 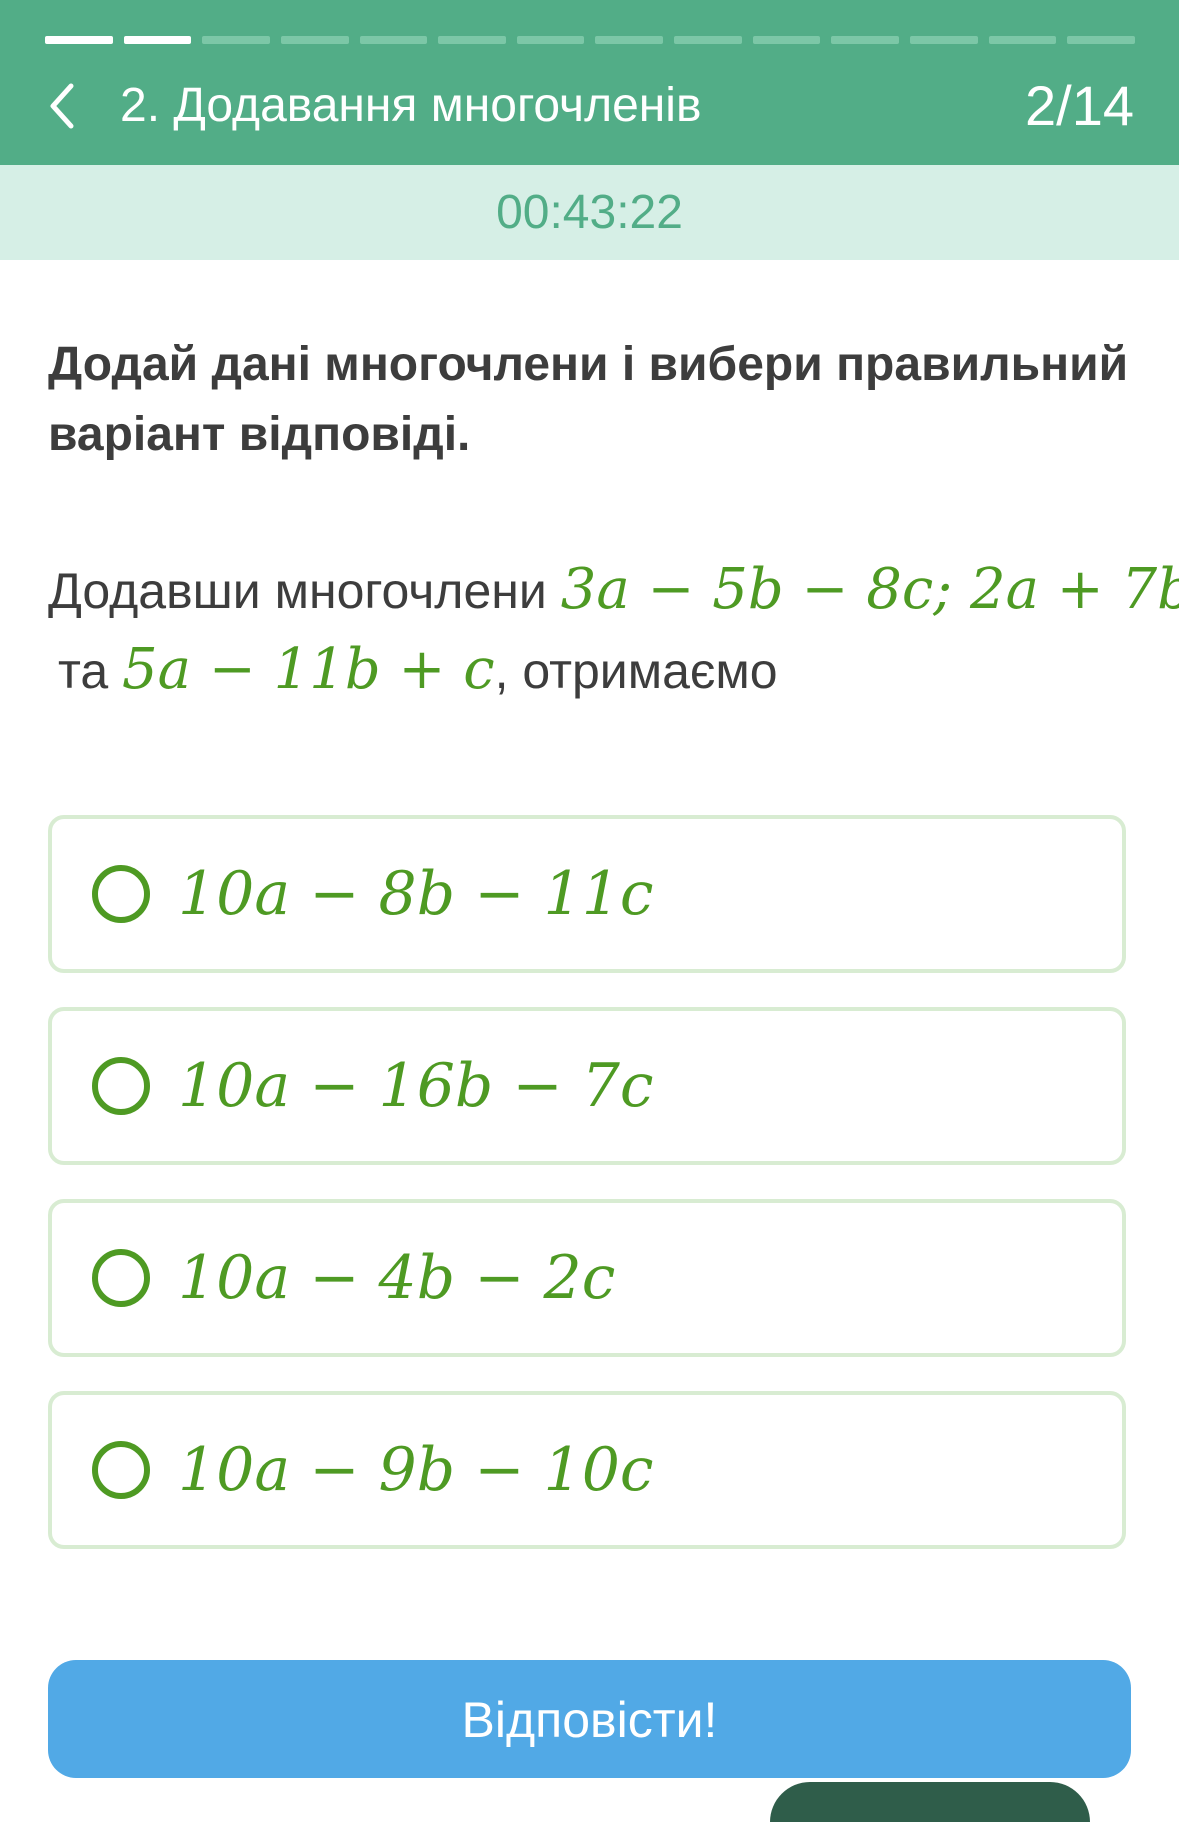 What do you see at coordinates (747, 589) in the screenshot?
I see `polynomial-1: 3a − 5b − 8c` at bounding box center [747, 589].